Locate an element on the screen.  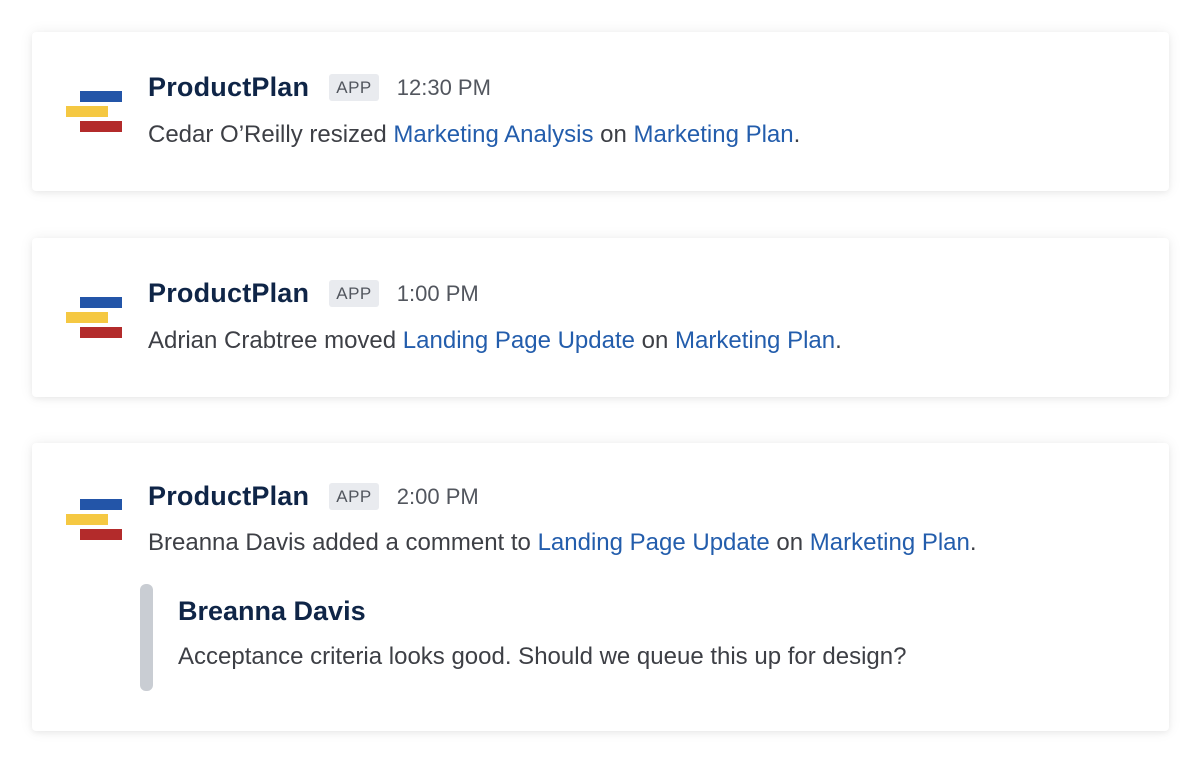
message-text: Adrian Crabtree moved is located at coordinates (275, 340).